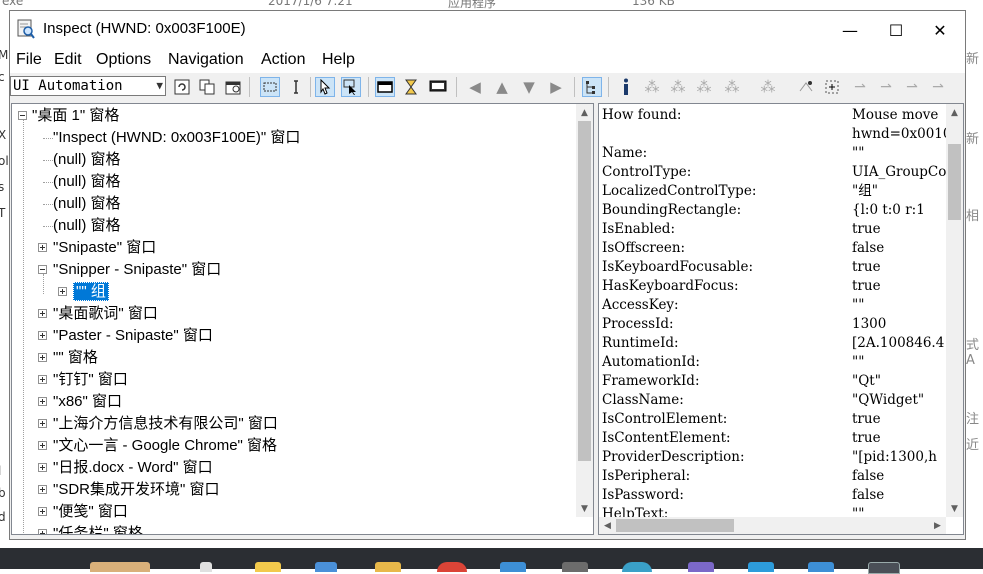  Describe the element at coordinates (105, 314) in the screenshot. I see `tree-item: "桌面歌词" 窗口` at that location.